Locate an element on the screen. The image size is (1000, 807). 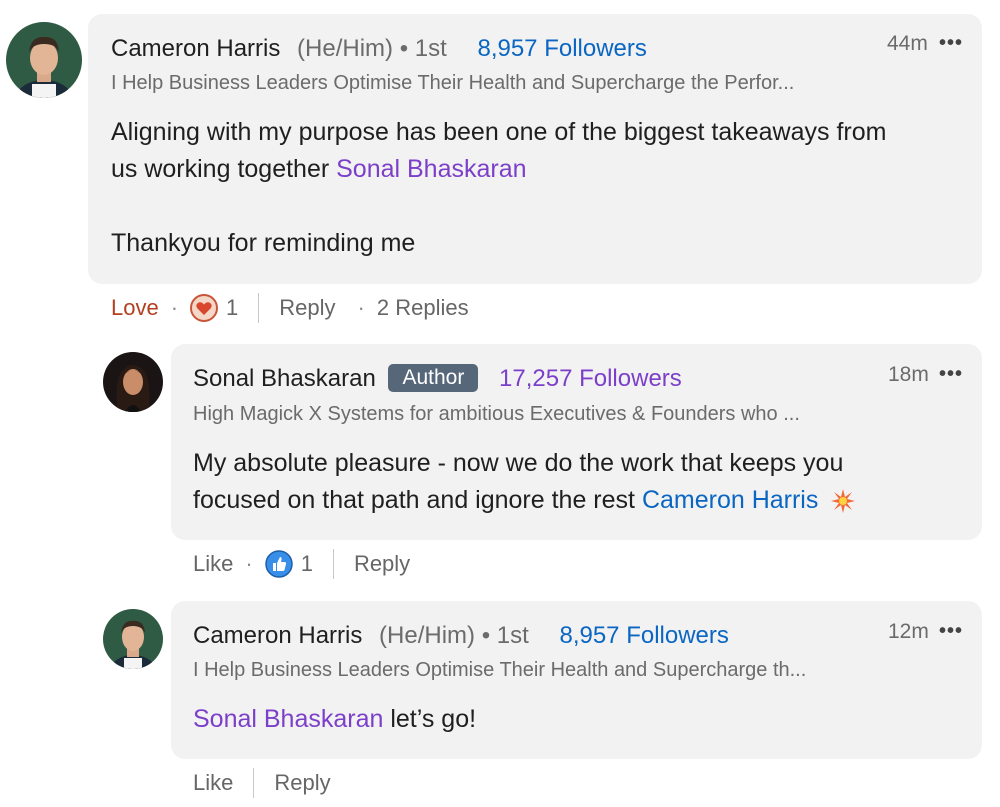
avatar-sonal-bhaskaran is located at coordinates (133, 382).